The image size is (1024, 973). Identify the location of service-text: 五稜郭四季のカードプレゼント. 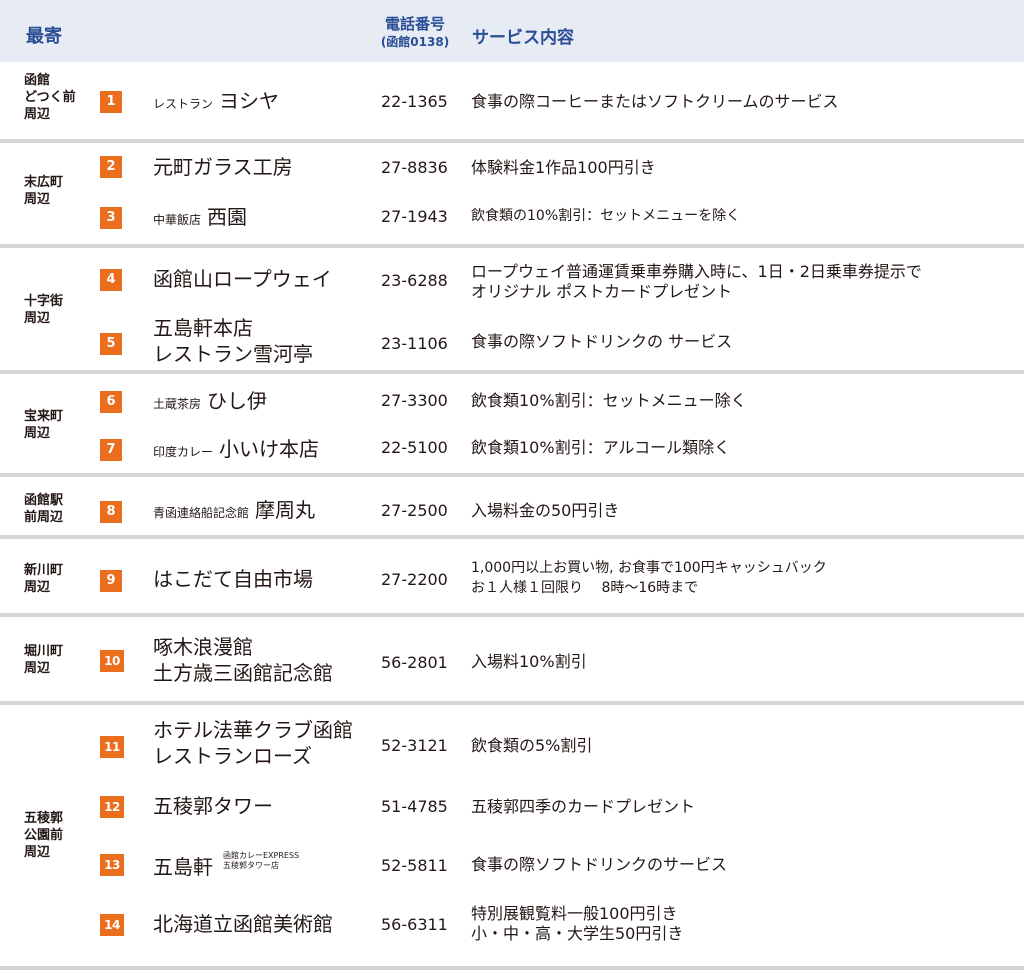
(583, 806).